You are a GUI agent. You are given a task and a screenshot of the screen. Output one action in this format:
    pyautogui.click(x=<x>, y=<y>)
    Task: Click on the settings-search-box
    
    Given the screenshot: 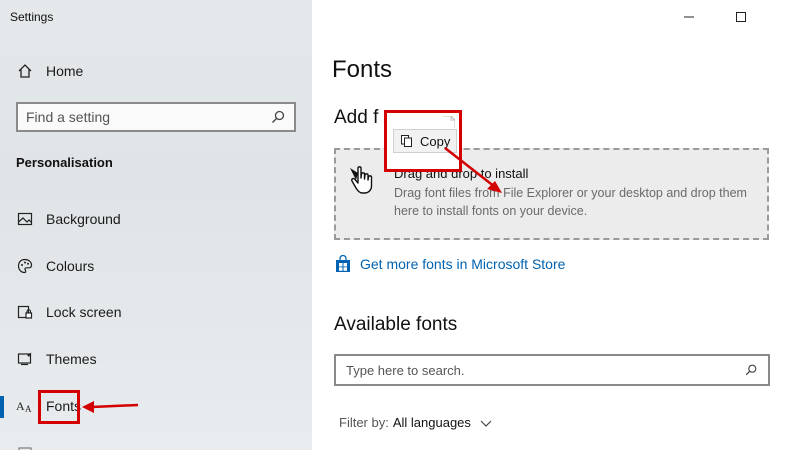 What is the action you would take?
    pyautogui.click(x=156, y=117)
    